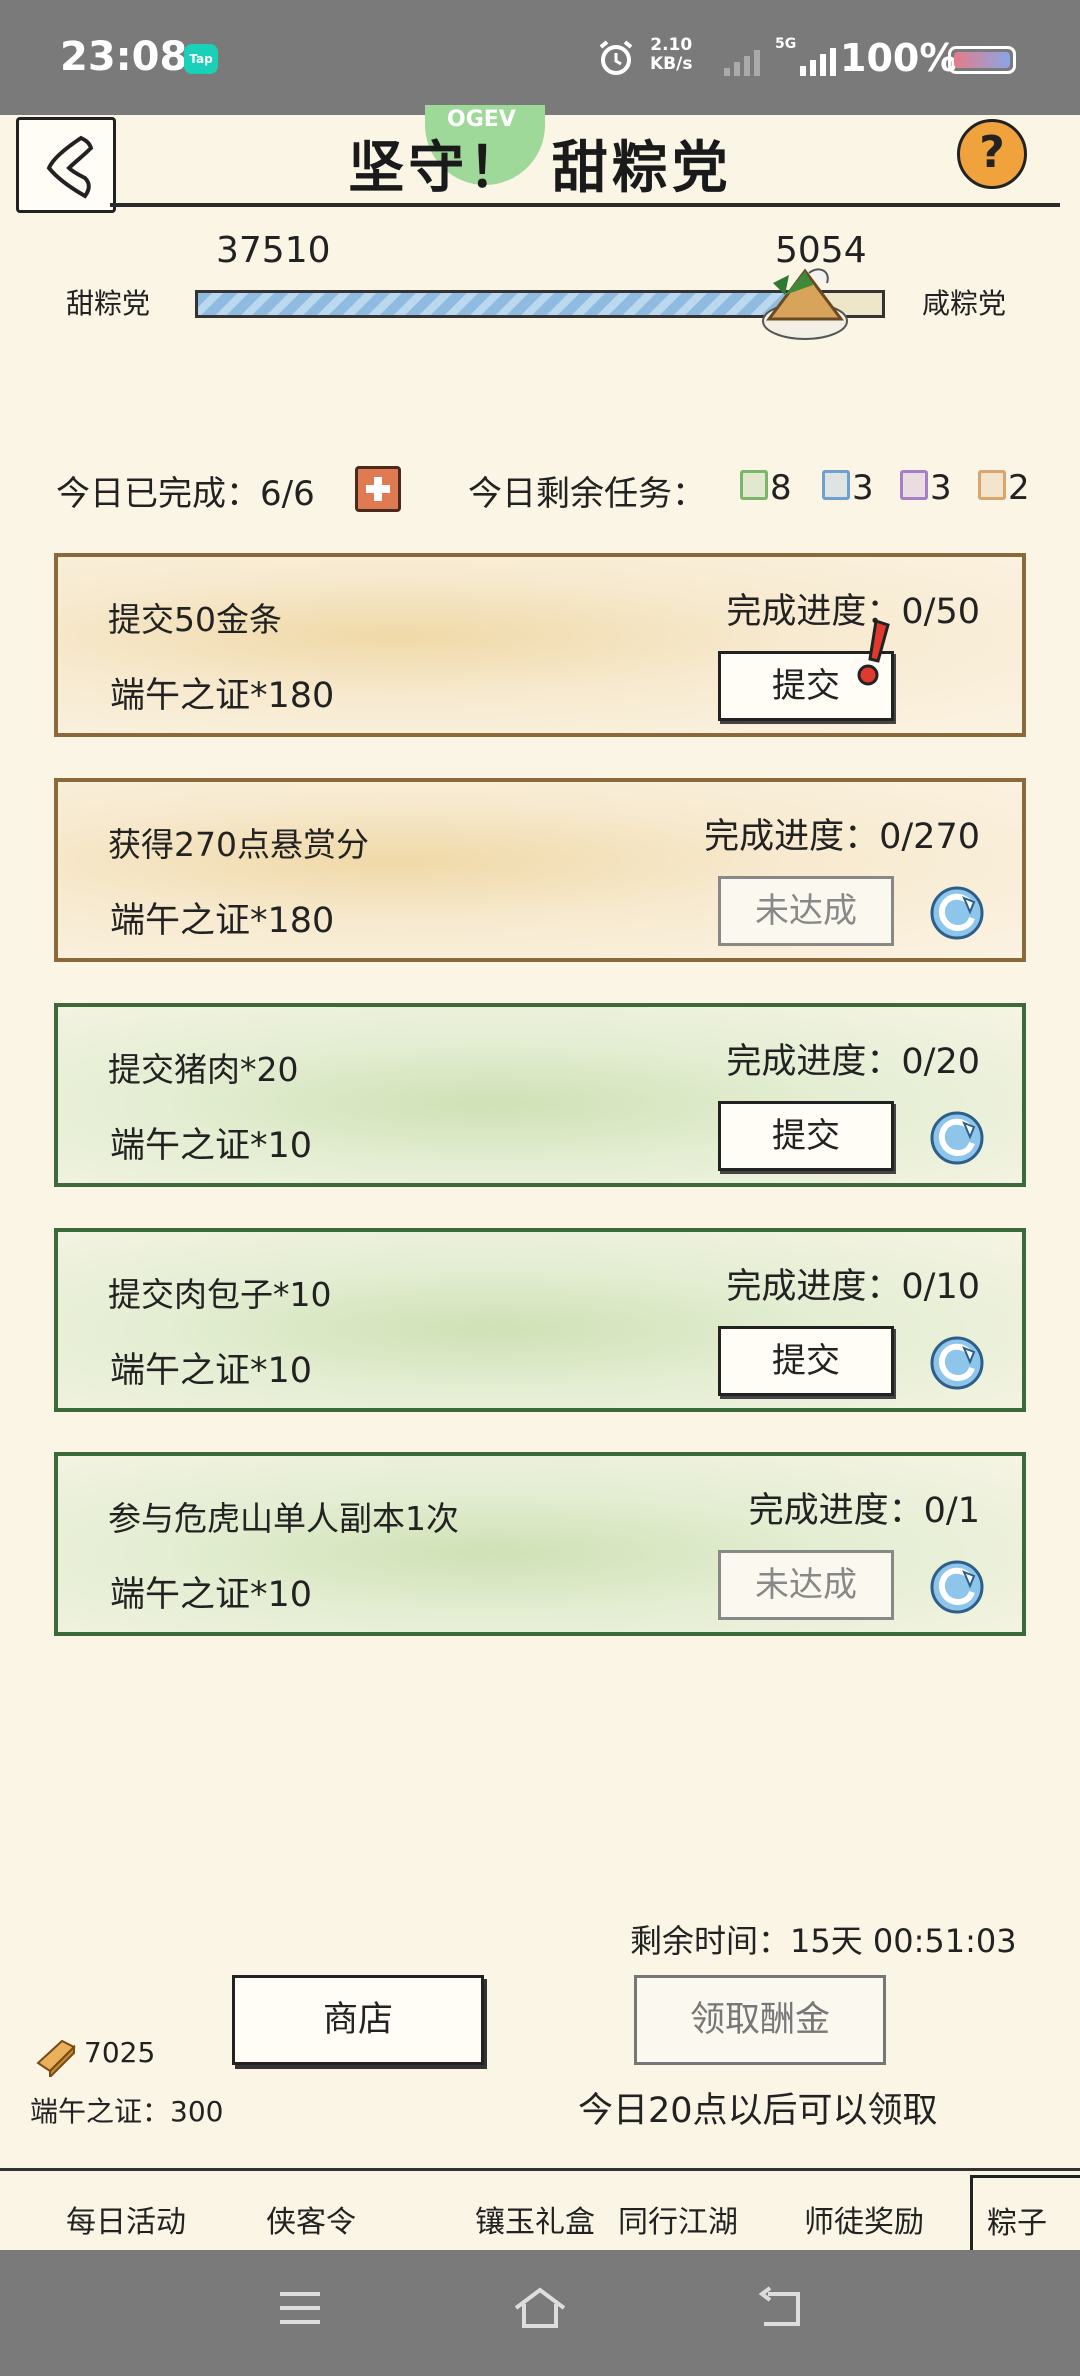 The height and width of the screenshot is (2376, 1080). What do you see at coordinates (587, 494) in the screenshot?
I see `remaining-tasks-label: 今日剩余任务：` at bounding box center [587, 494].